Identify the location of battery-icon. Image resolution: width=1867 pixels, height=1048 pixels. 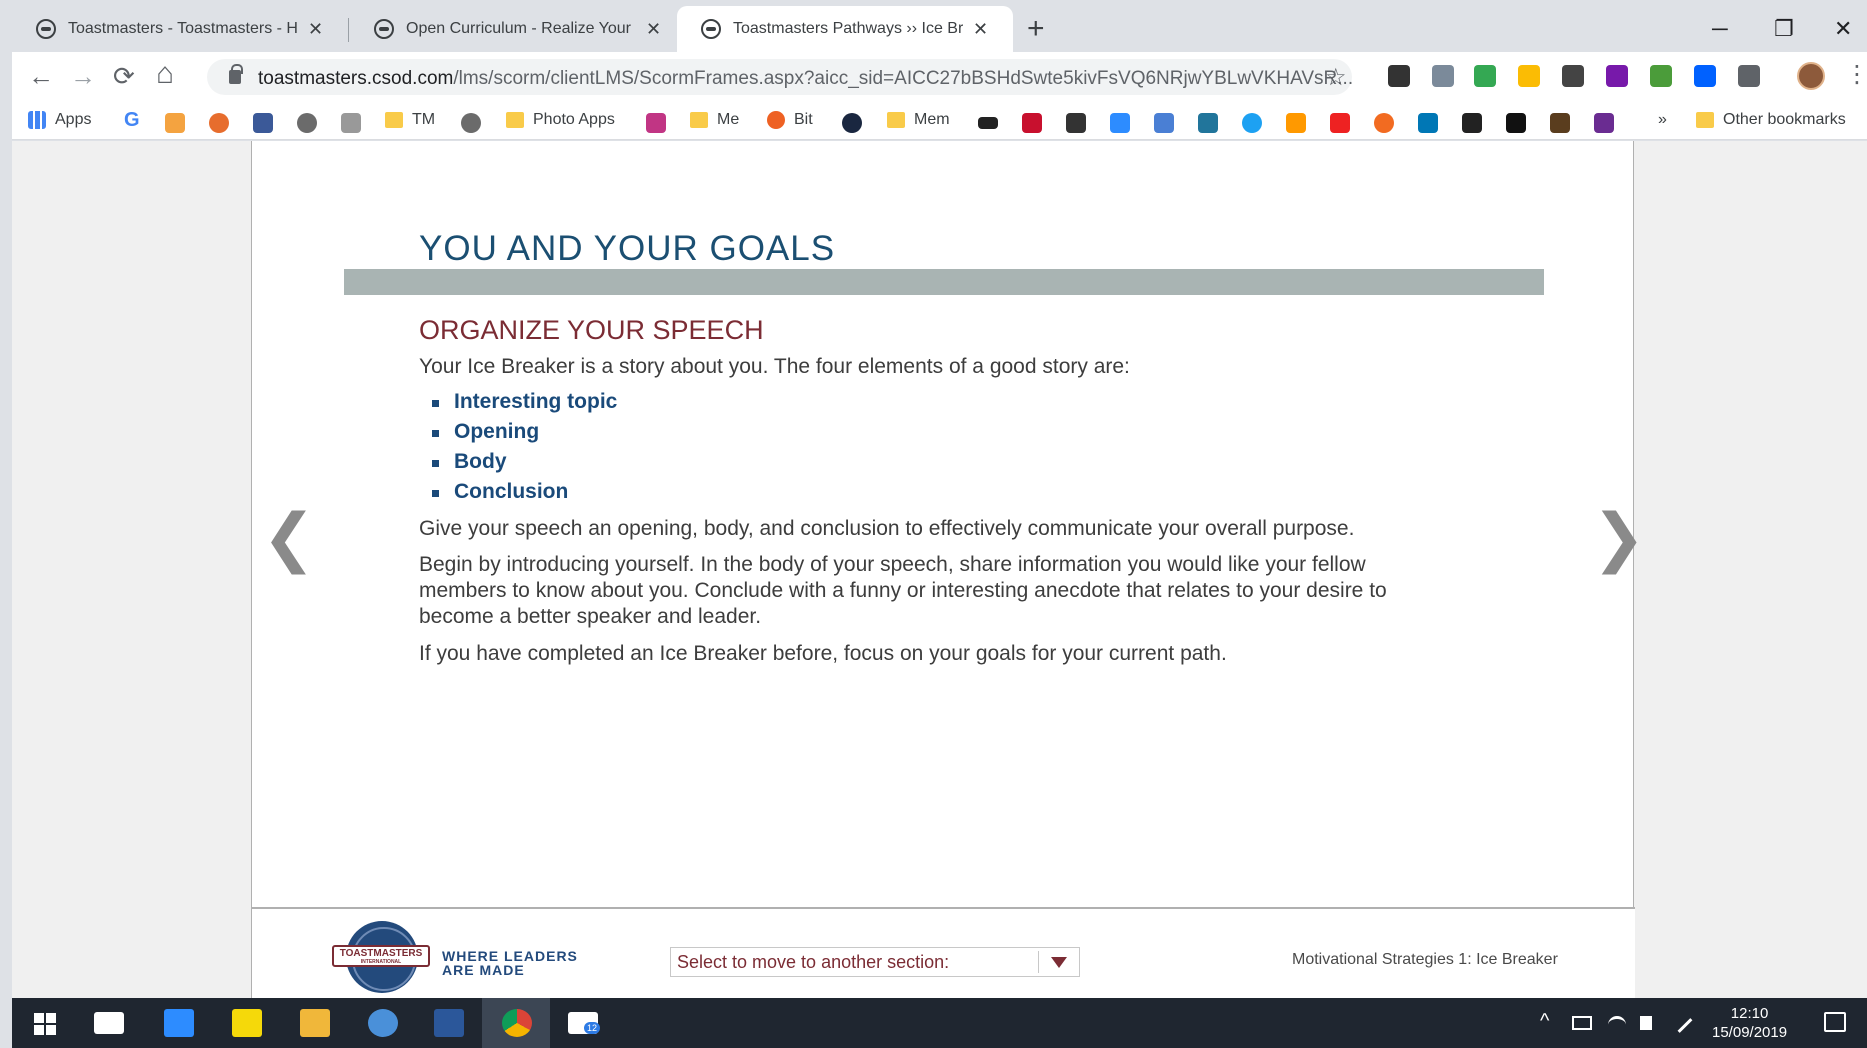
(1582, 1023).